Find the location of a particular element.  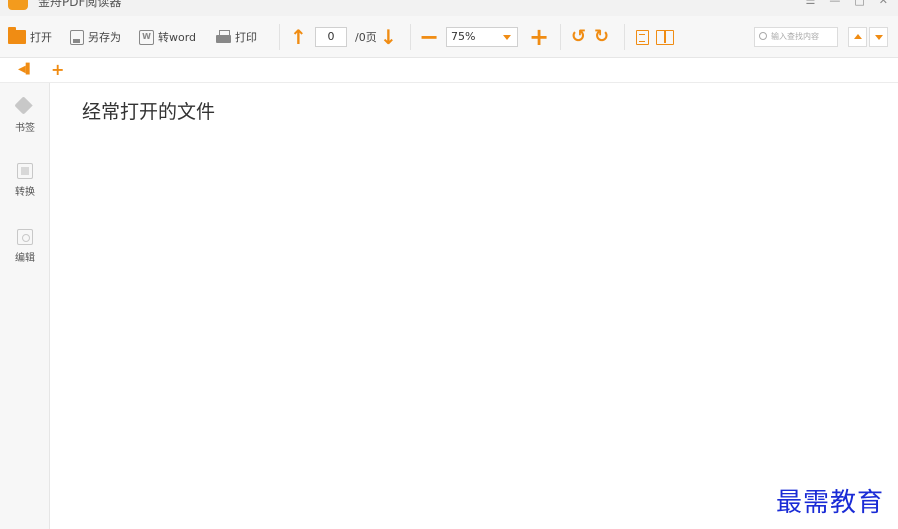

edit-icon is located at coordinates (25, 237).